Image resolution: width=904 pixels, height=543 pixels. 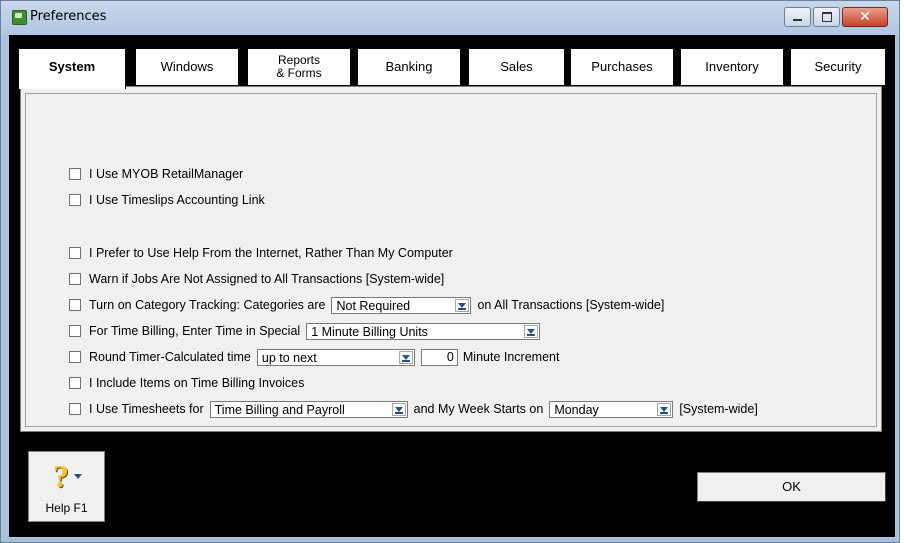 I want to click on tab-label: System, so click(x=72, y=66).